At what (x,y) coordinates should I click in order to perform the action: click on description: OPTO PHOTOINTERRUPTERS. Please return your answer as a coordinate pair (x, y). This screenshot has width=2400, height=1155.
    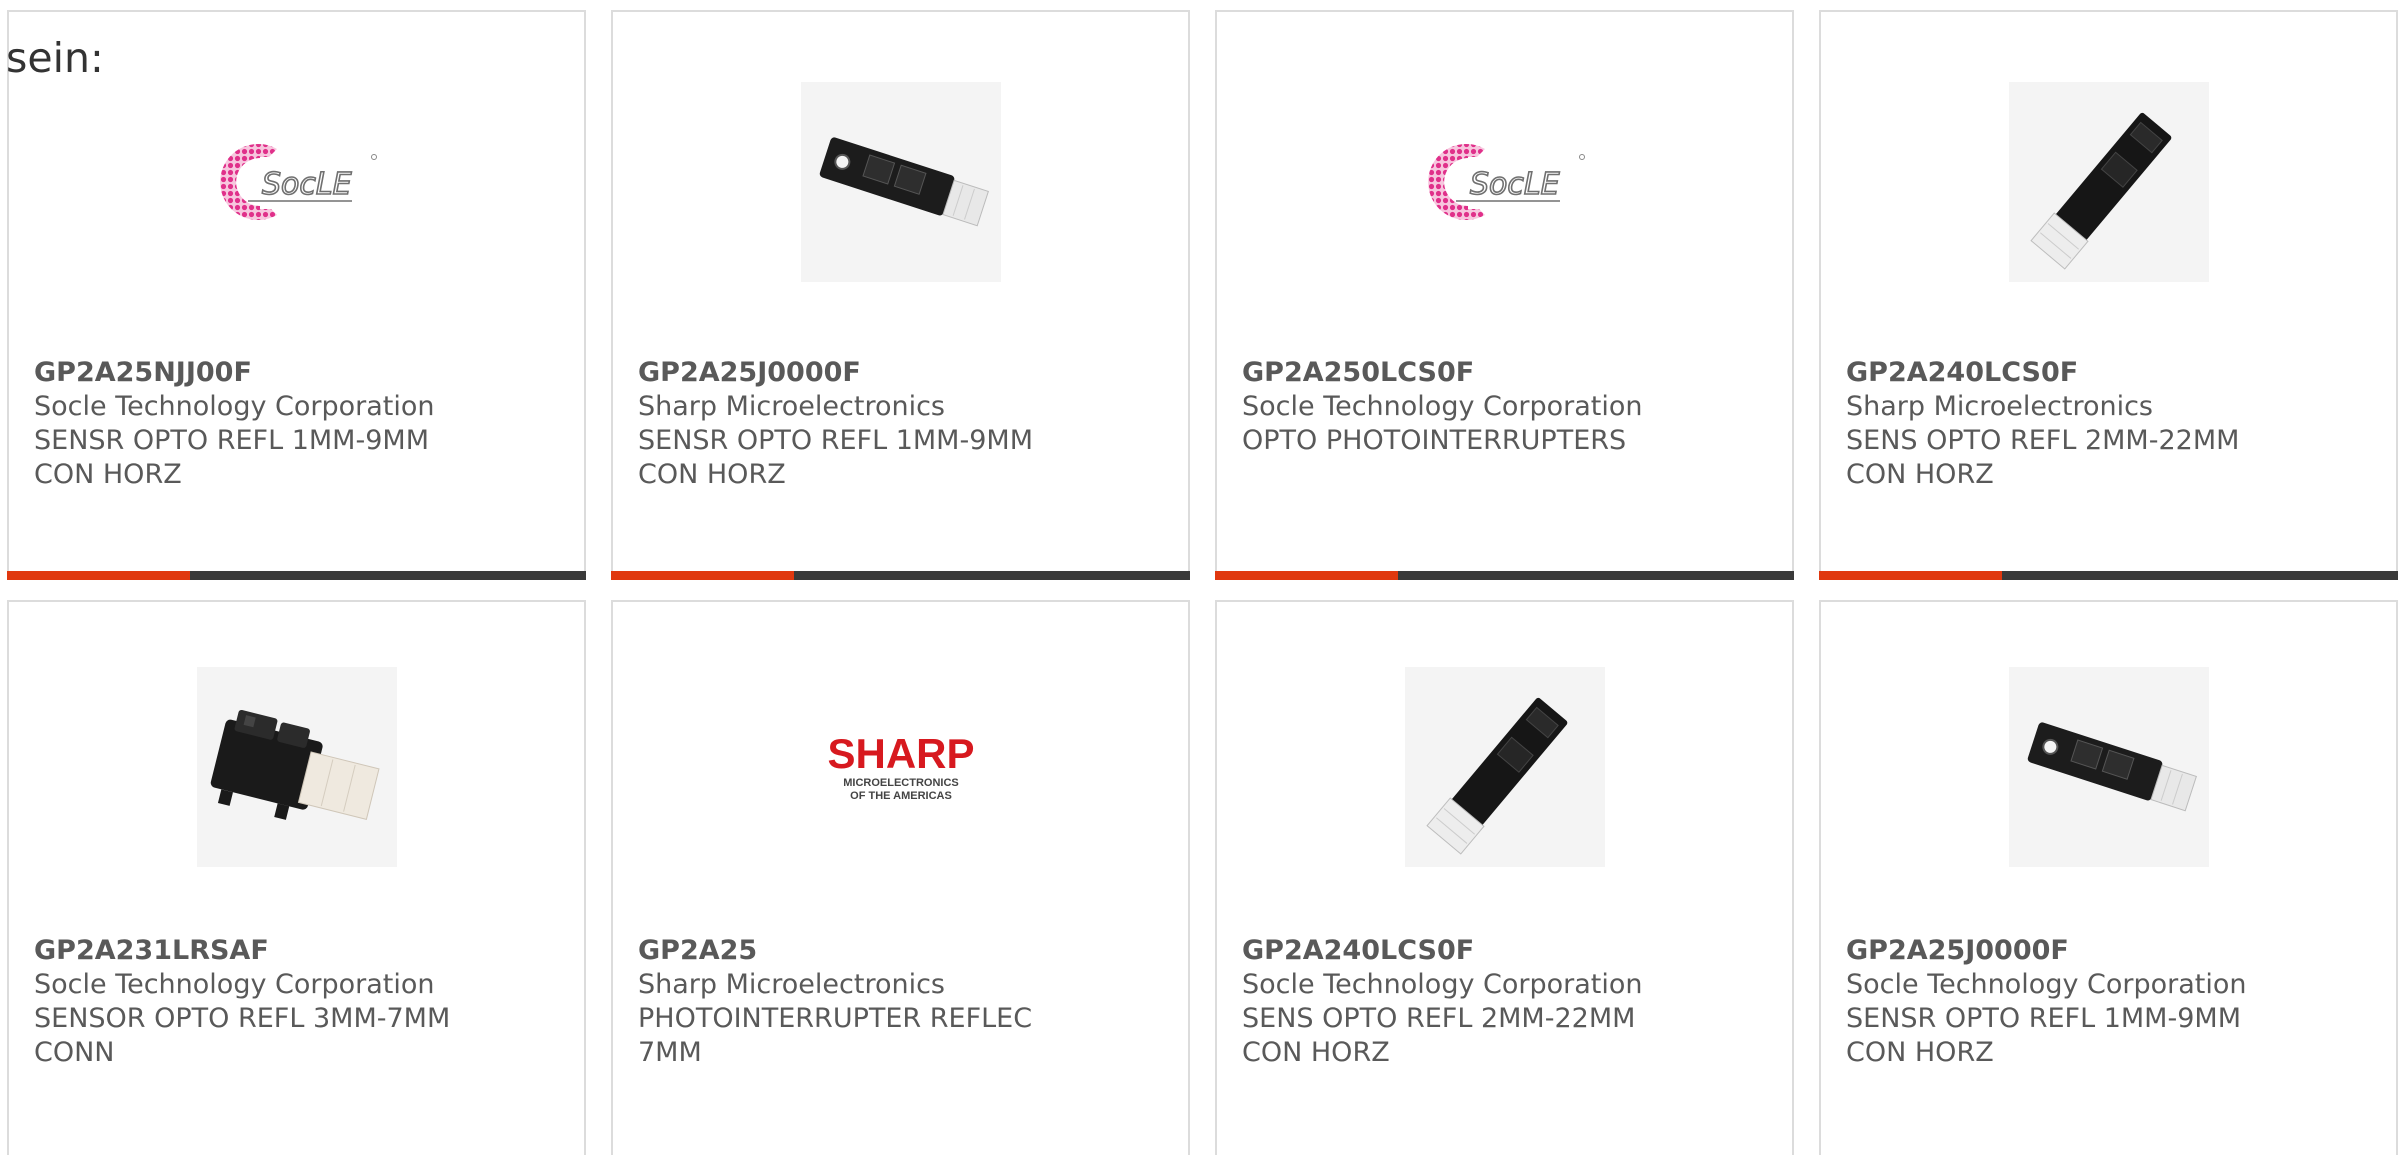
    Looking at the image, I should click on (1434, 440).